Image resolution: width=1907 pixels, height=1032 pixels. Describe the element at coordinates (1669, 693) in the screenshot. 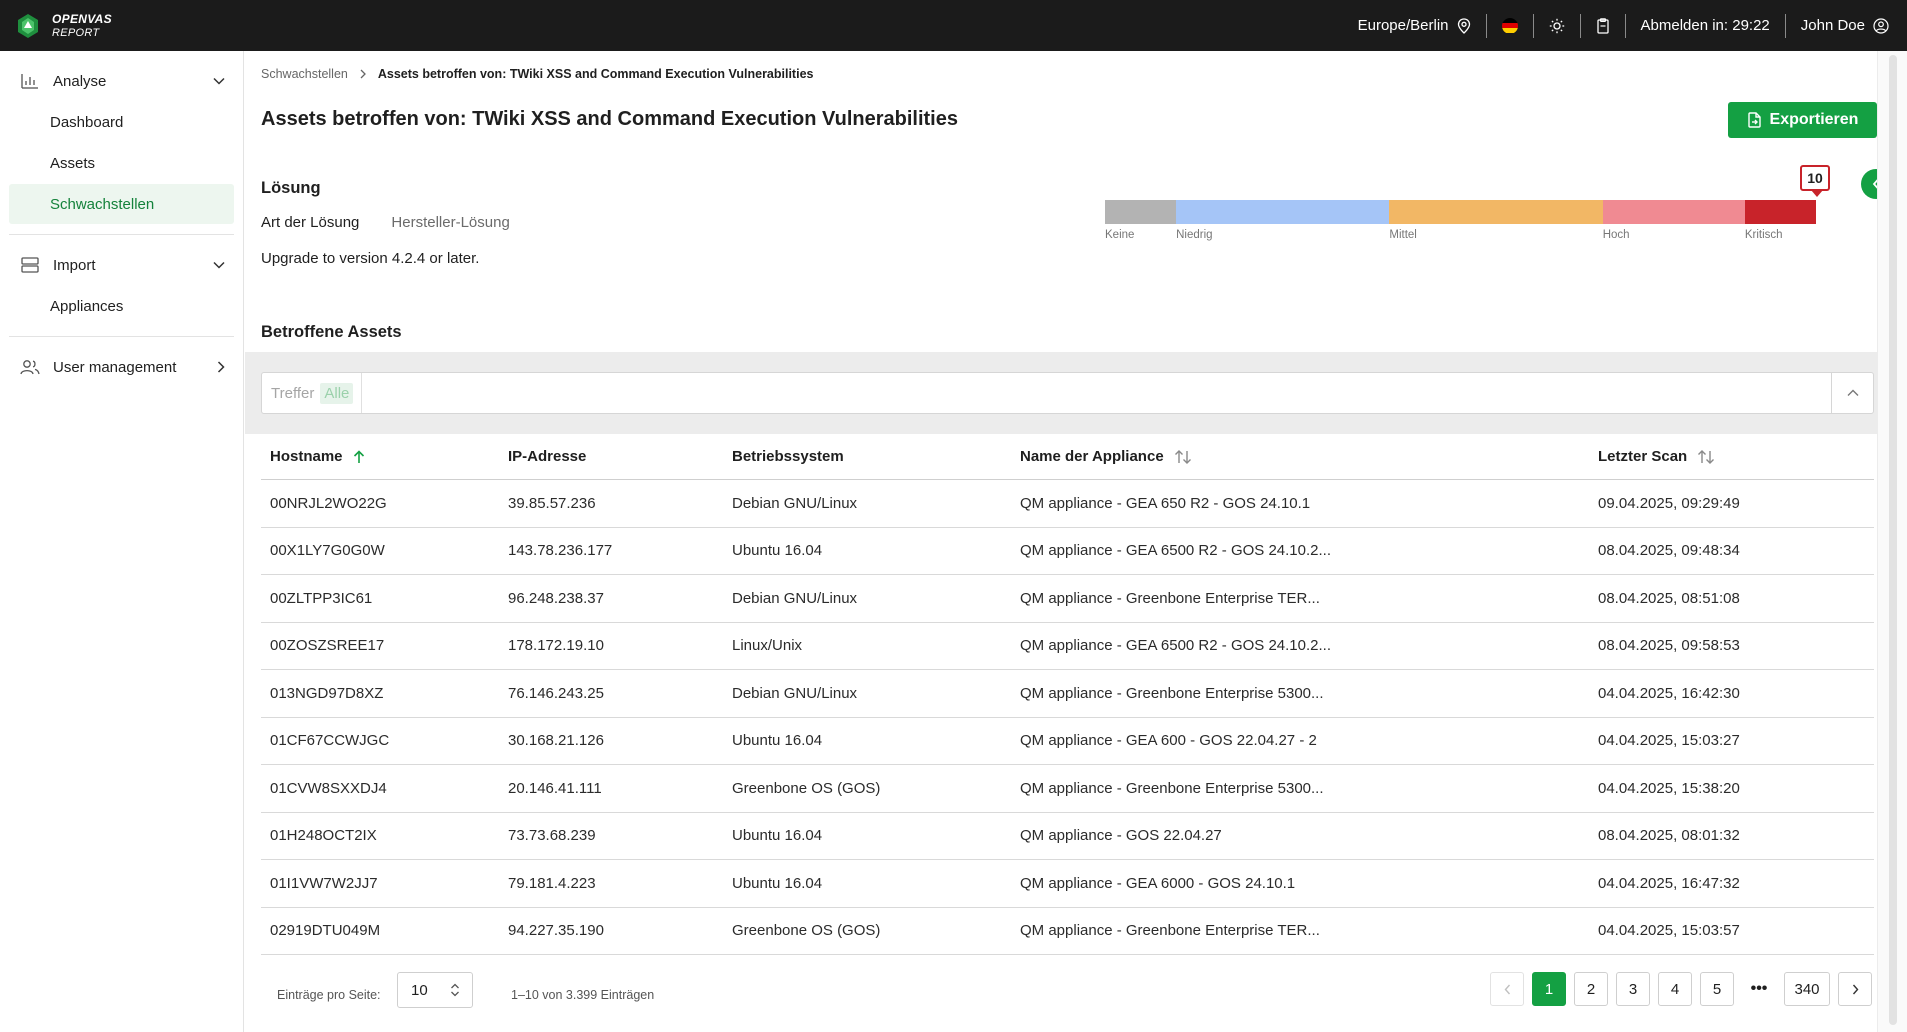

I see `cell-last-scan: 04.04.2025, 16:42:30` at that location.